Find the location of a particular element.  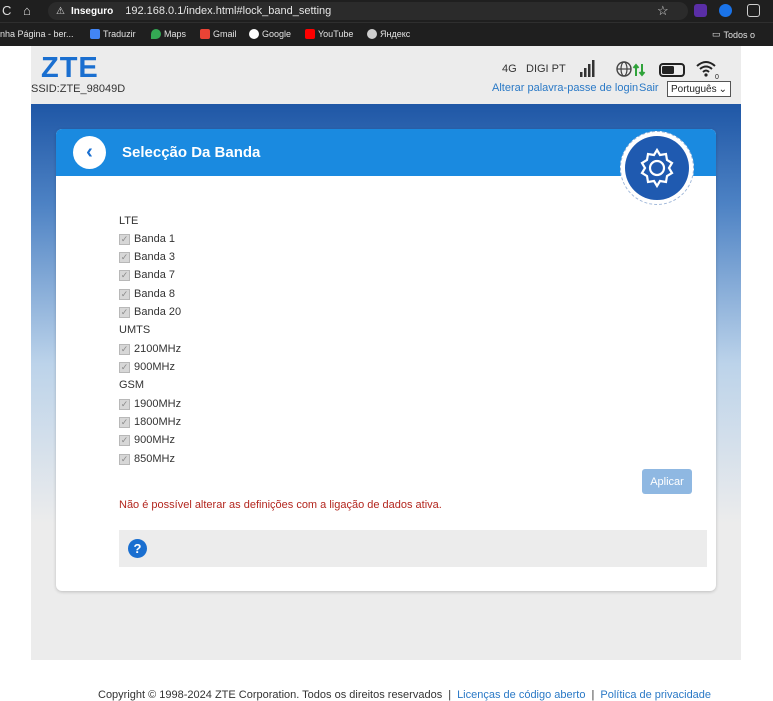

youtube-icon is located at coordinates (310, 34).